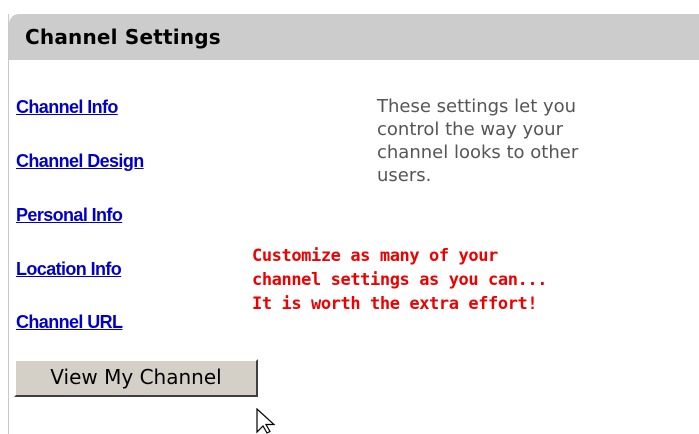  I want to click on channel-info-link: Channel Info, so click(67, 107).